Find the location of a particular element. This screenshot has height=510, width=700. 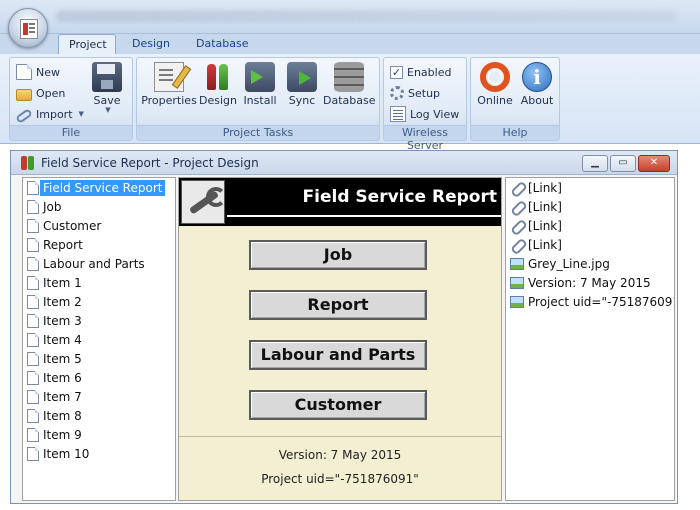

list-item: Grey_Line.jpg is located at coordinates (560, 264).